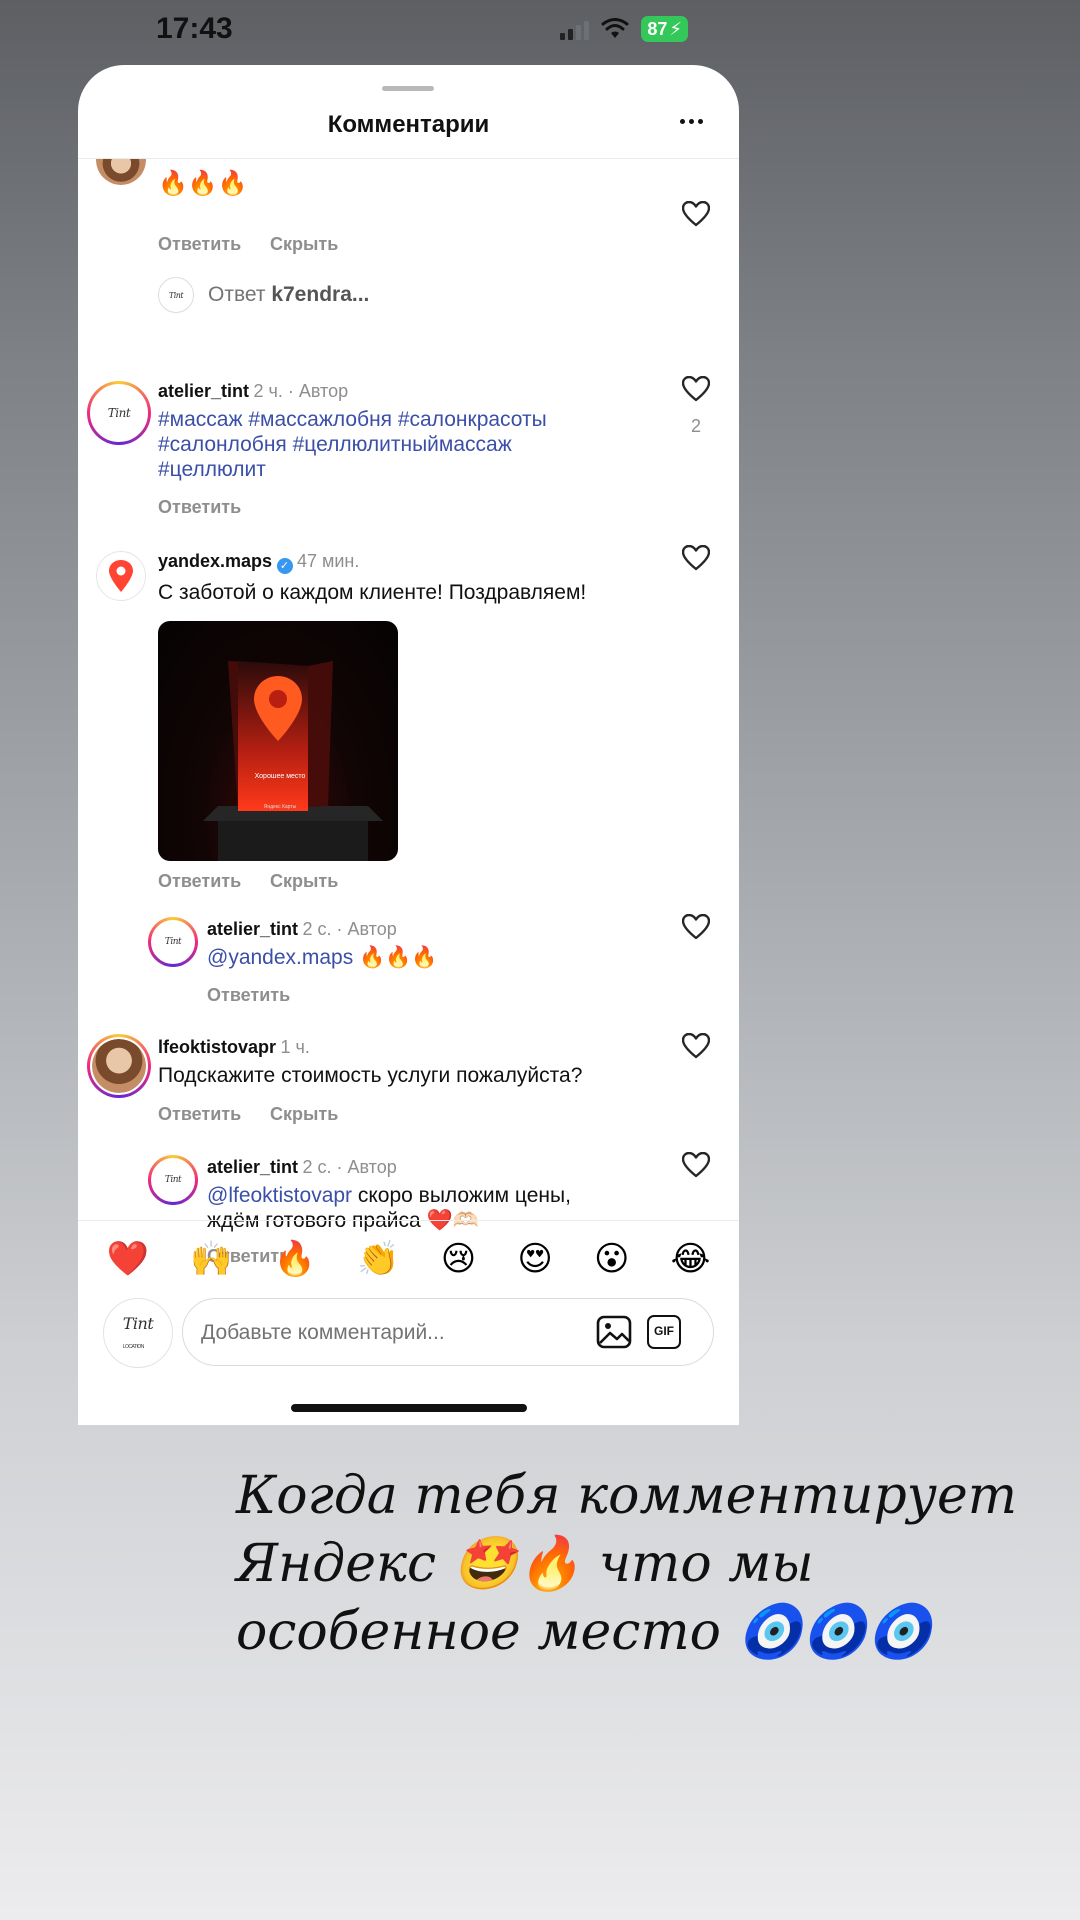 This screenshot has width=1080, height=1920. What do you see at coordinates (525, 1564) in the screenshot?
I see `caption-line-2: Яндекс 🤩🔥 что мы` at bounding box center [525, 1564].